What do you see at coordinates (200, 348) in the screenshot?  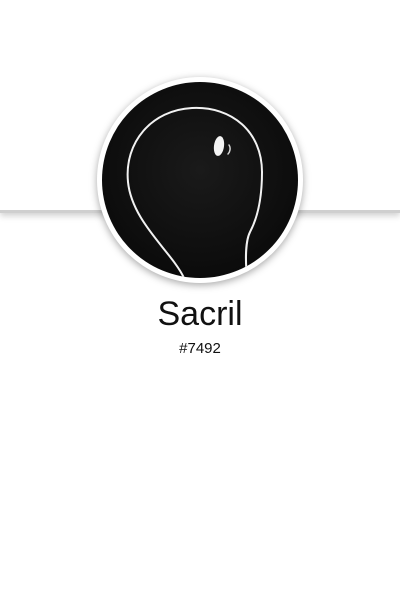 I see `user-discriminator: #7492` at bounding box center [200, 348].